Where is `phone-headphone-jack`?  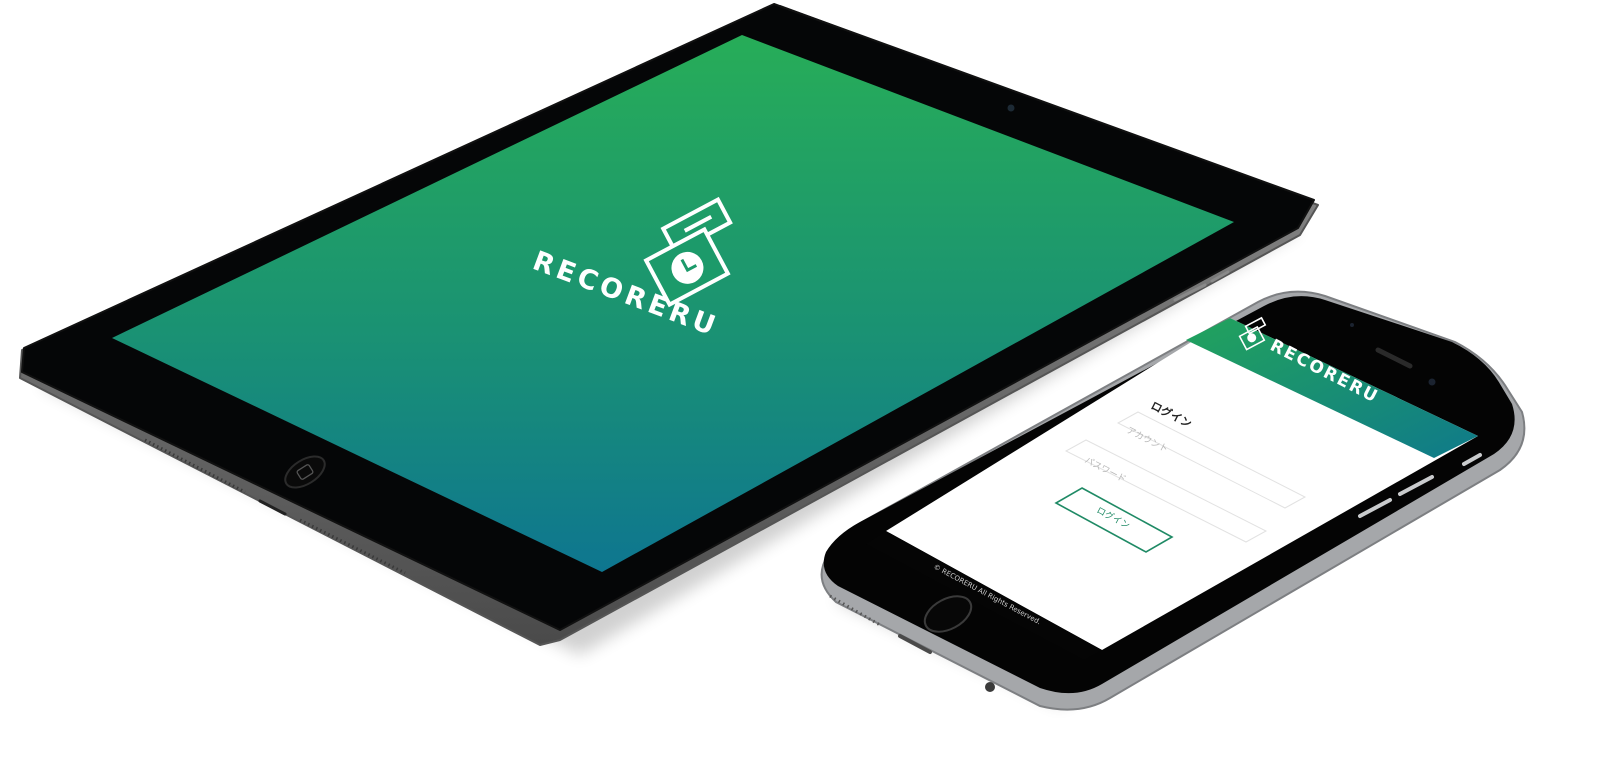
phone-headphone-jack is located at coordinates (990, 687).